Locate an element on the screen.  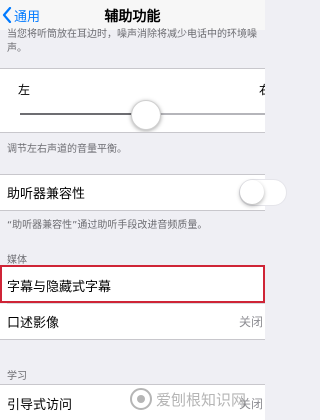
balance-slider-group: 左 右 is located at coordinates (132, 100).